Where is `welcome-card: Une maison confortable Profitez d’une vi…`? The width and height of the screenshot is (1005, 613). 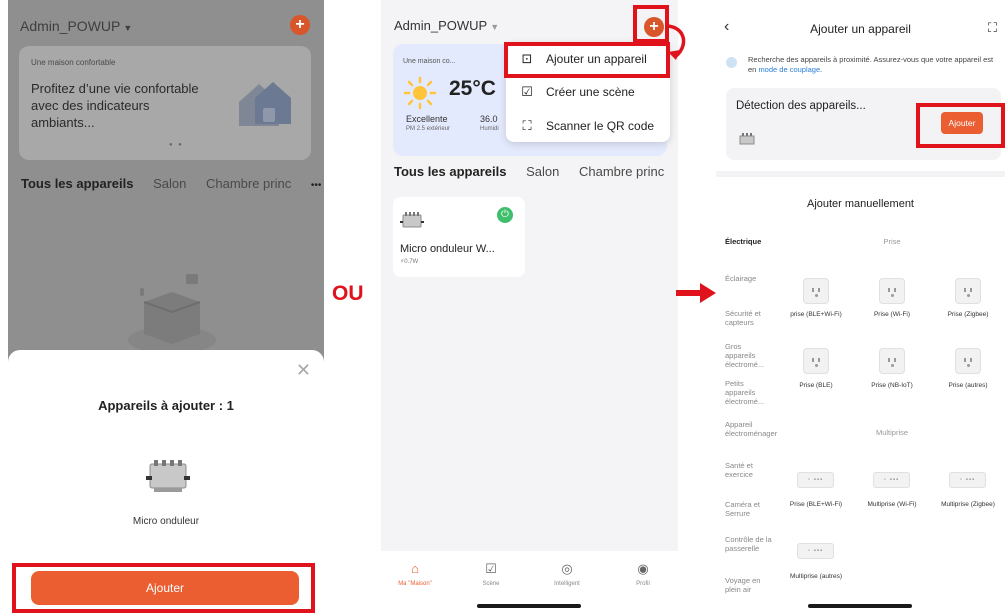
welcome-card: Une maison confortable Profitez d’une vi… is located at coordinates (165, 103).